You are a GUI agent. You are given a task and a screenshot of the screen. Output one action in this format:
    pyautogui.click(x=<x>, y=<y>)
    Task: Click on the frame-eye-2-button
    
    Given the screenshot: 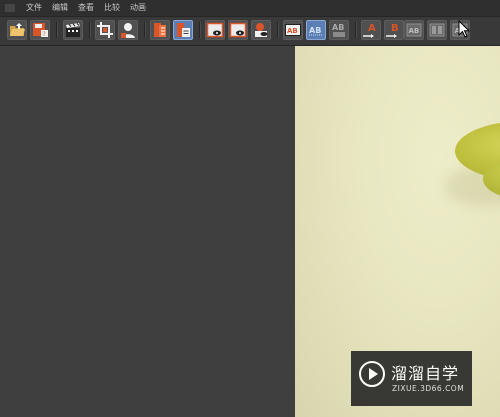 What is the action you would take?
    pyautogui.click(x=238, y=30)
    